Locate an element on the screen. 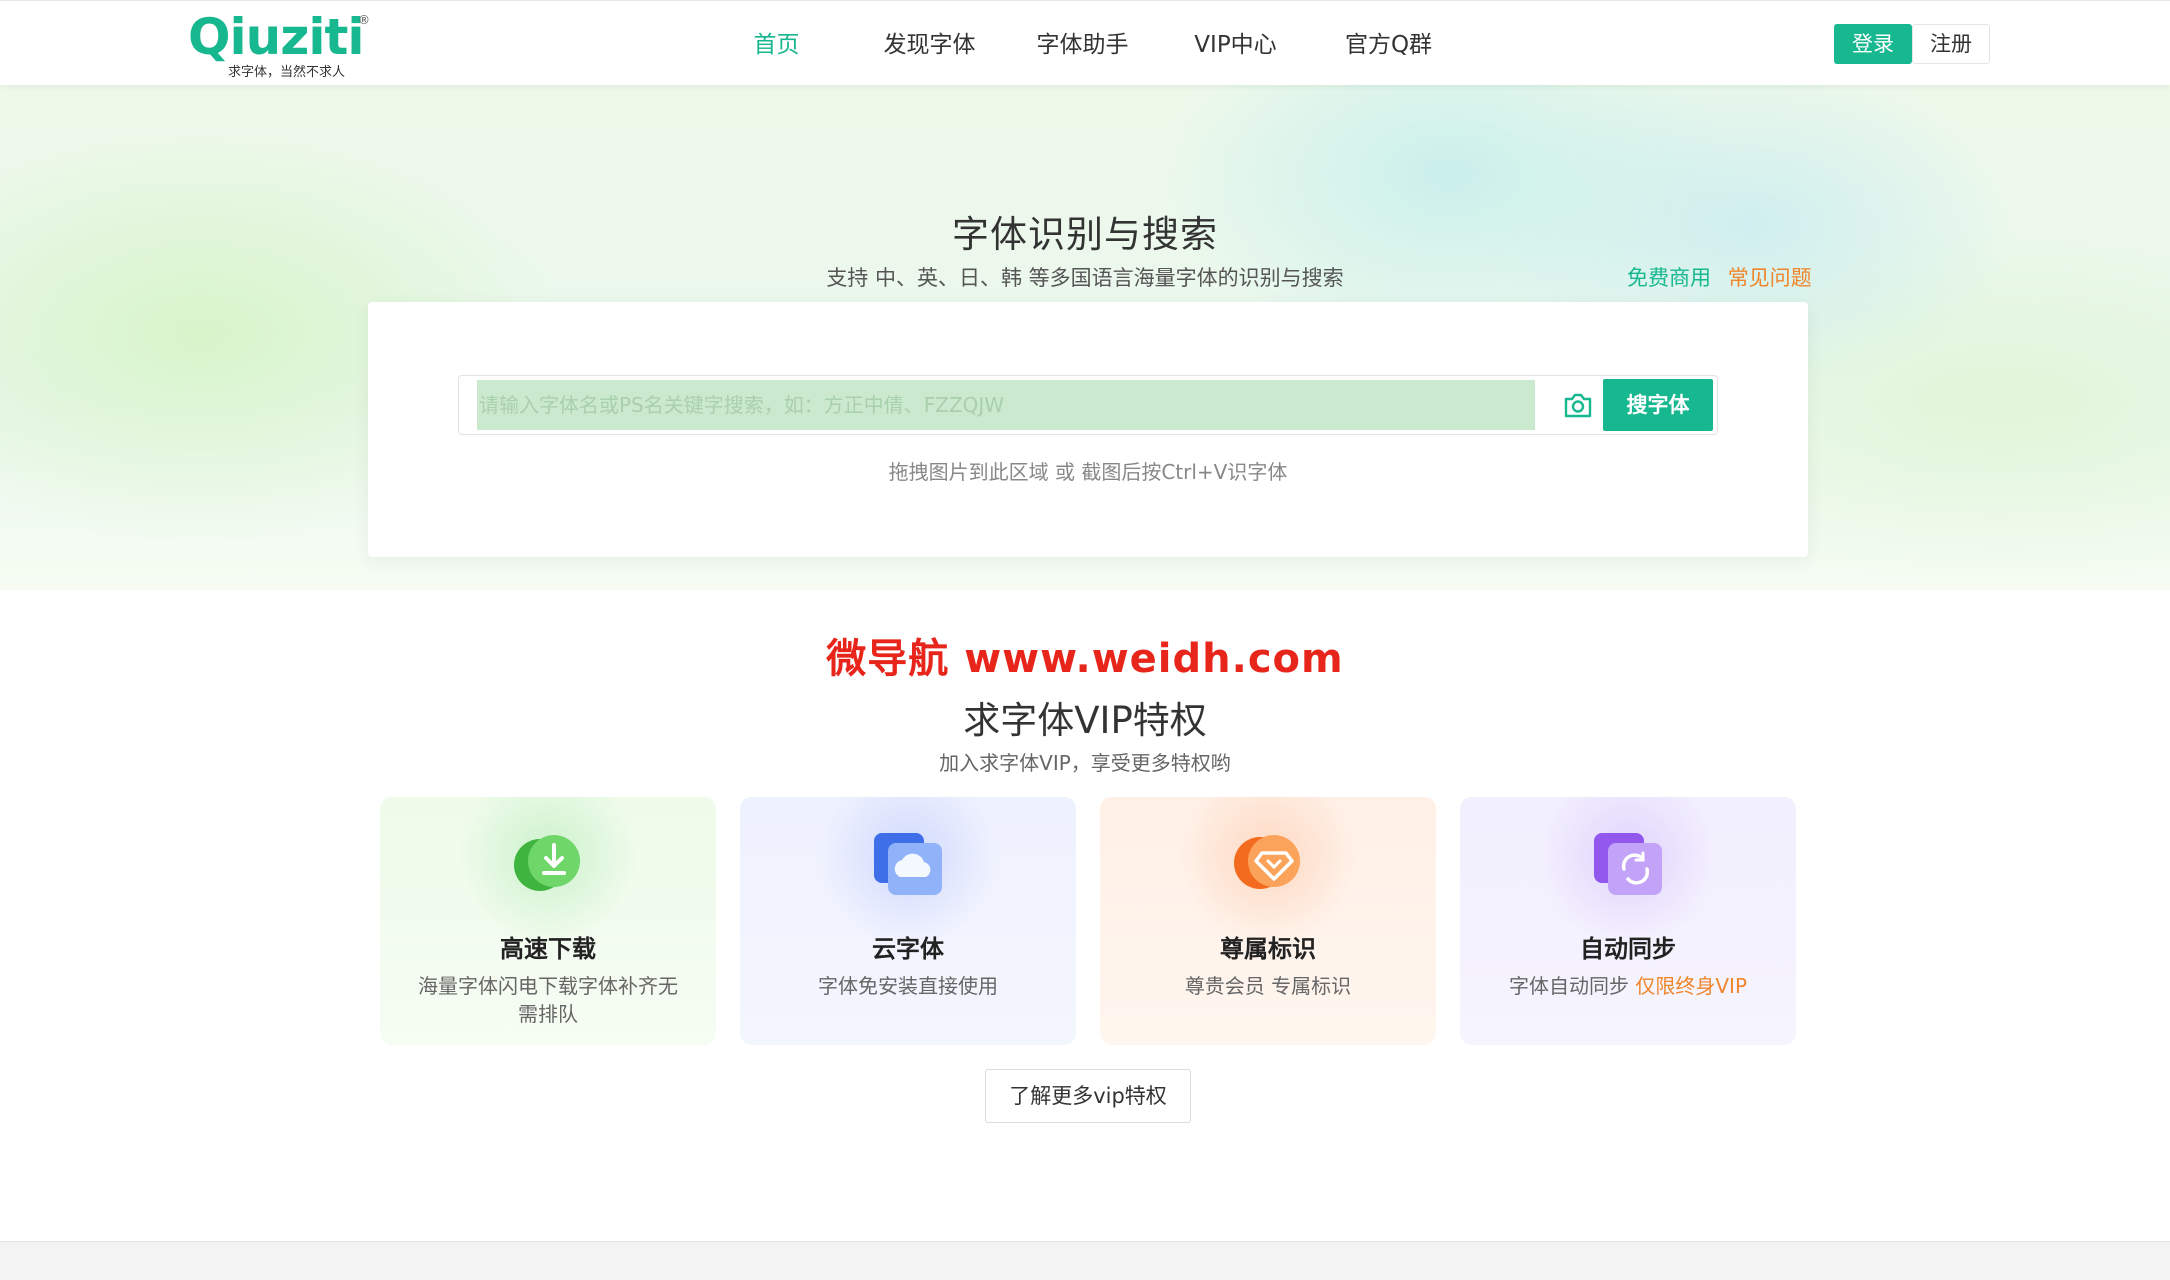  registered-mark: ® is located at coordinates (364, 20).